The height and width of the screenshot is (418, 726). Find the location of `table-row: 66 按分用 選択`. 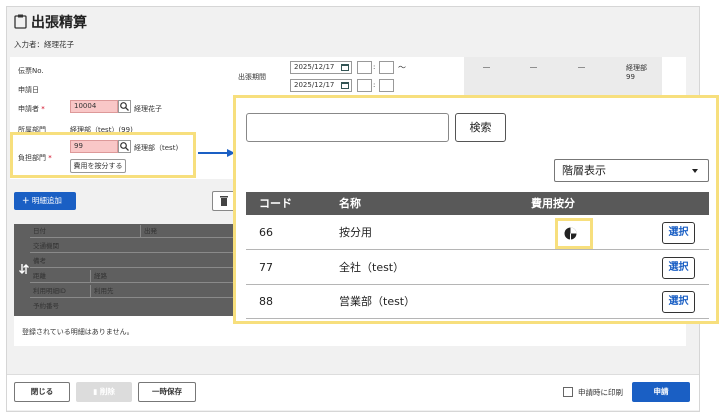

table-row: 66 按分用 選択 is located at coordinates (477, 233).